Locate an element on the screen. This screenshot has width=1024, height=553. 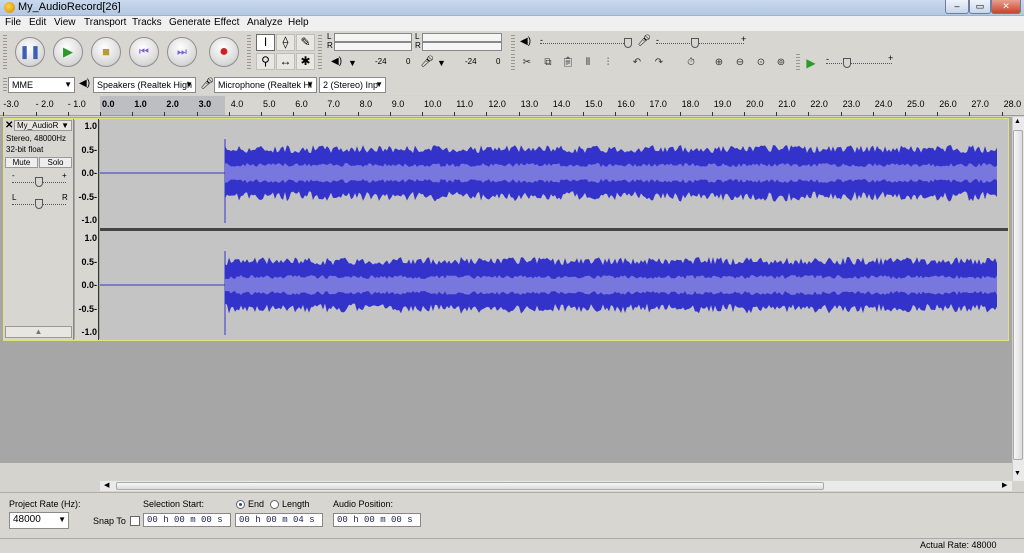
solo-button: Solo is located at coordinates (55, 162).